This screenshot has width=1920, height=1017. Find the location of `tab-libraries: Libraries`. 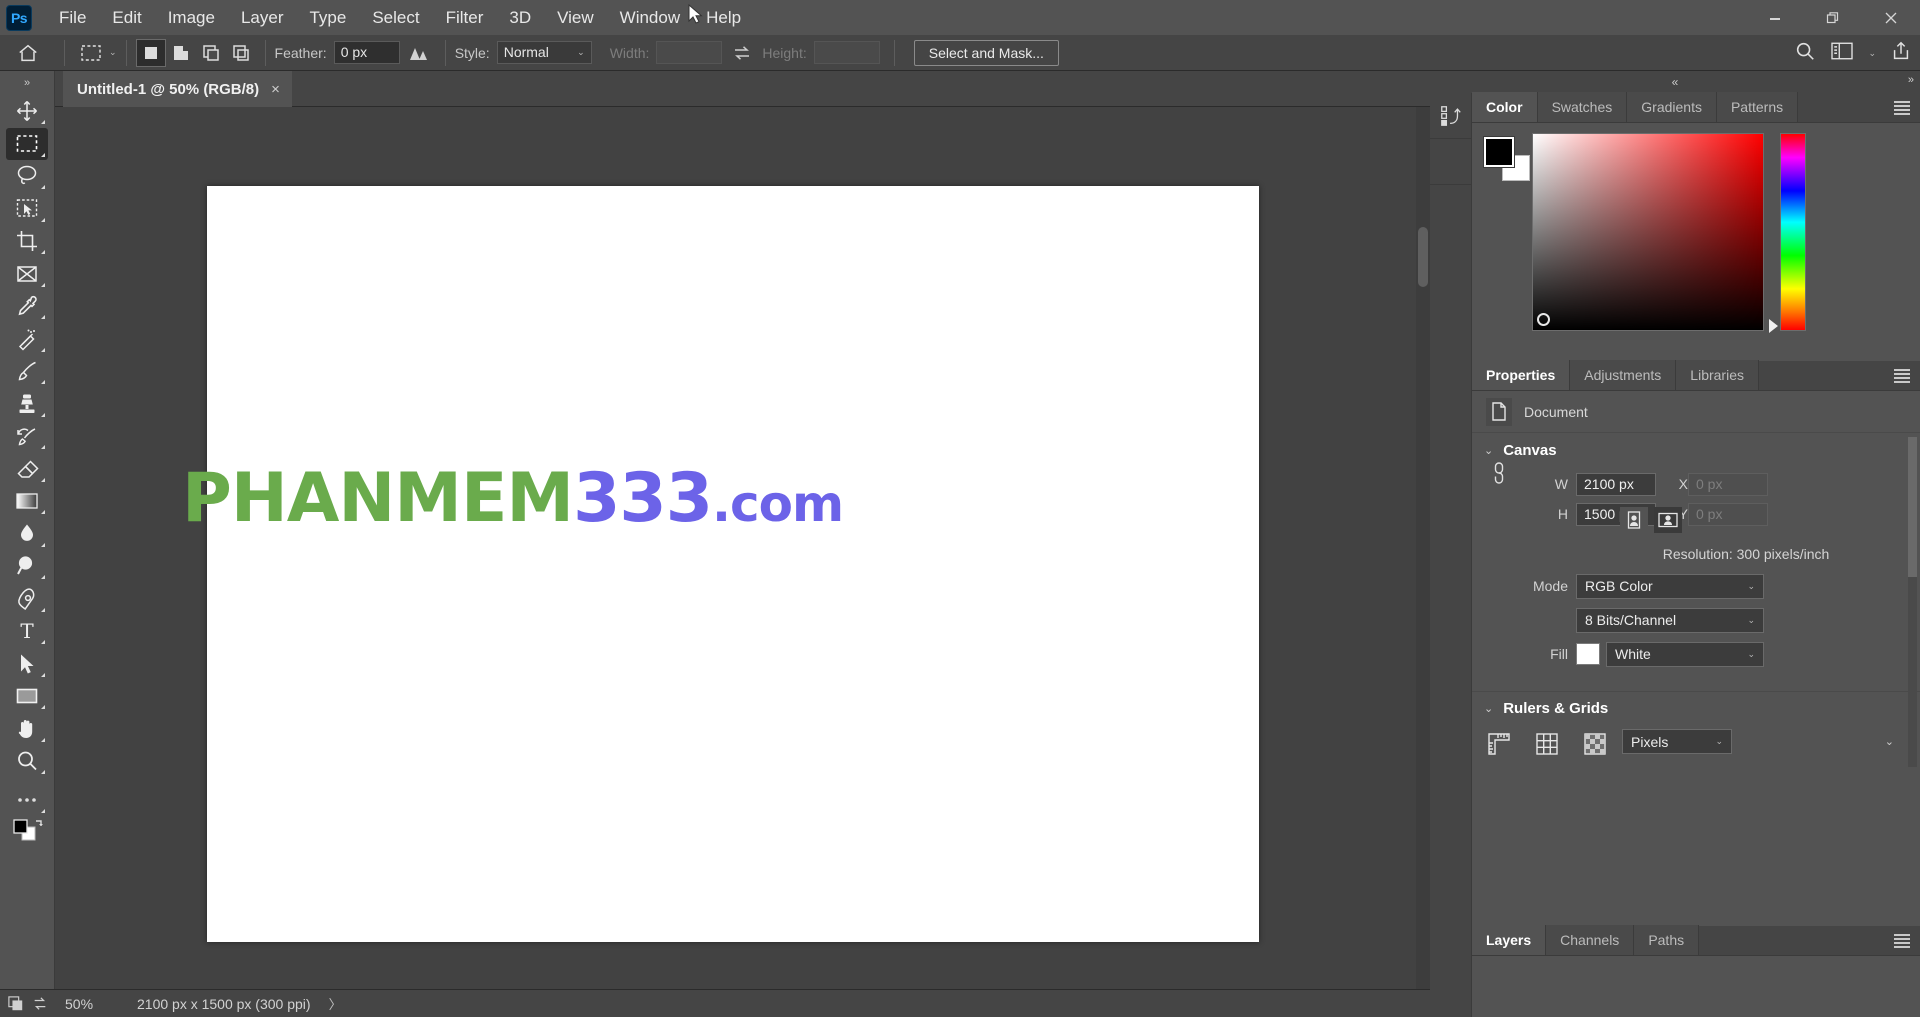

tab-libraries: Libraries is located at coordinates (1717, 375).